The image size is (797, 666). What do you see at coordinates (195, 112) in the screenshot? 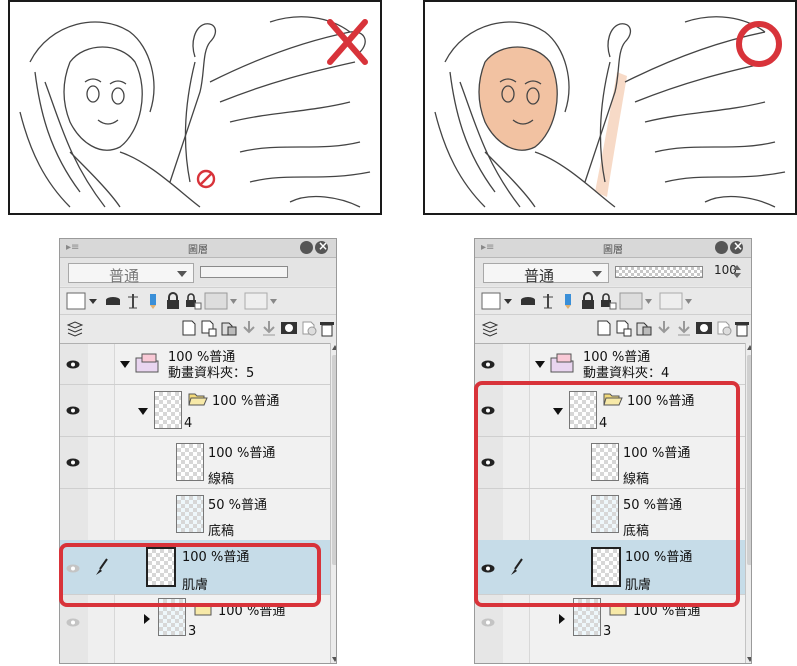
I see `sketch-drawing` at bounding box center [195, 112].